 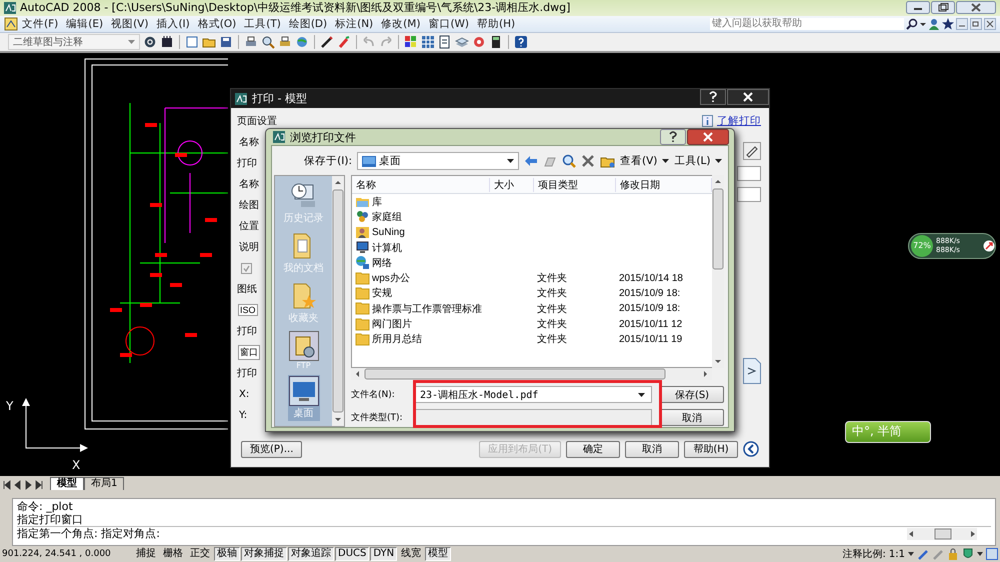 What do you see at coordinates (438, 161) in the screenshot?
I see `location-dropdown: 桌面` at bounding box center [438, 161].